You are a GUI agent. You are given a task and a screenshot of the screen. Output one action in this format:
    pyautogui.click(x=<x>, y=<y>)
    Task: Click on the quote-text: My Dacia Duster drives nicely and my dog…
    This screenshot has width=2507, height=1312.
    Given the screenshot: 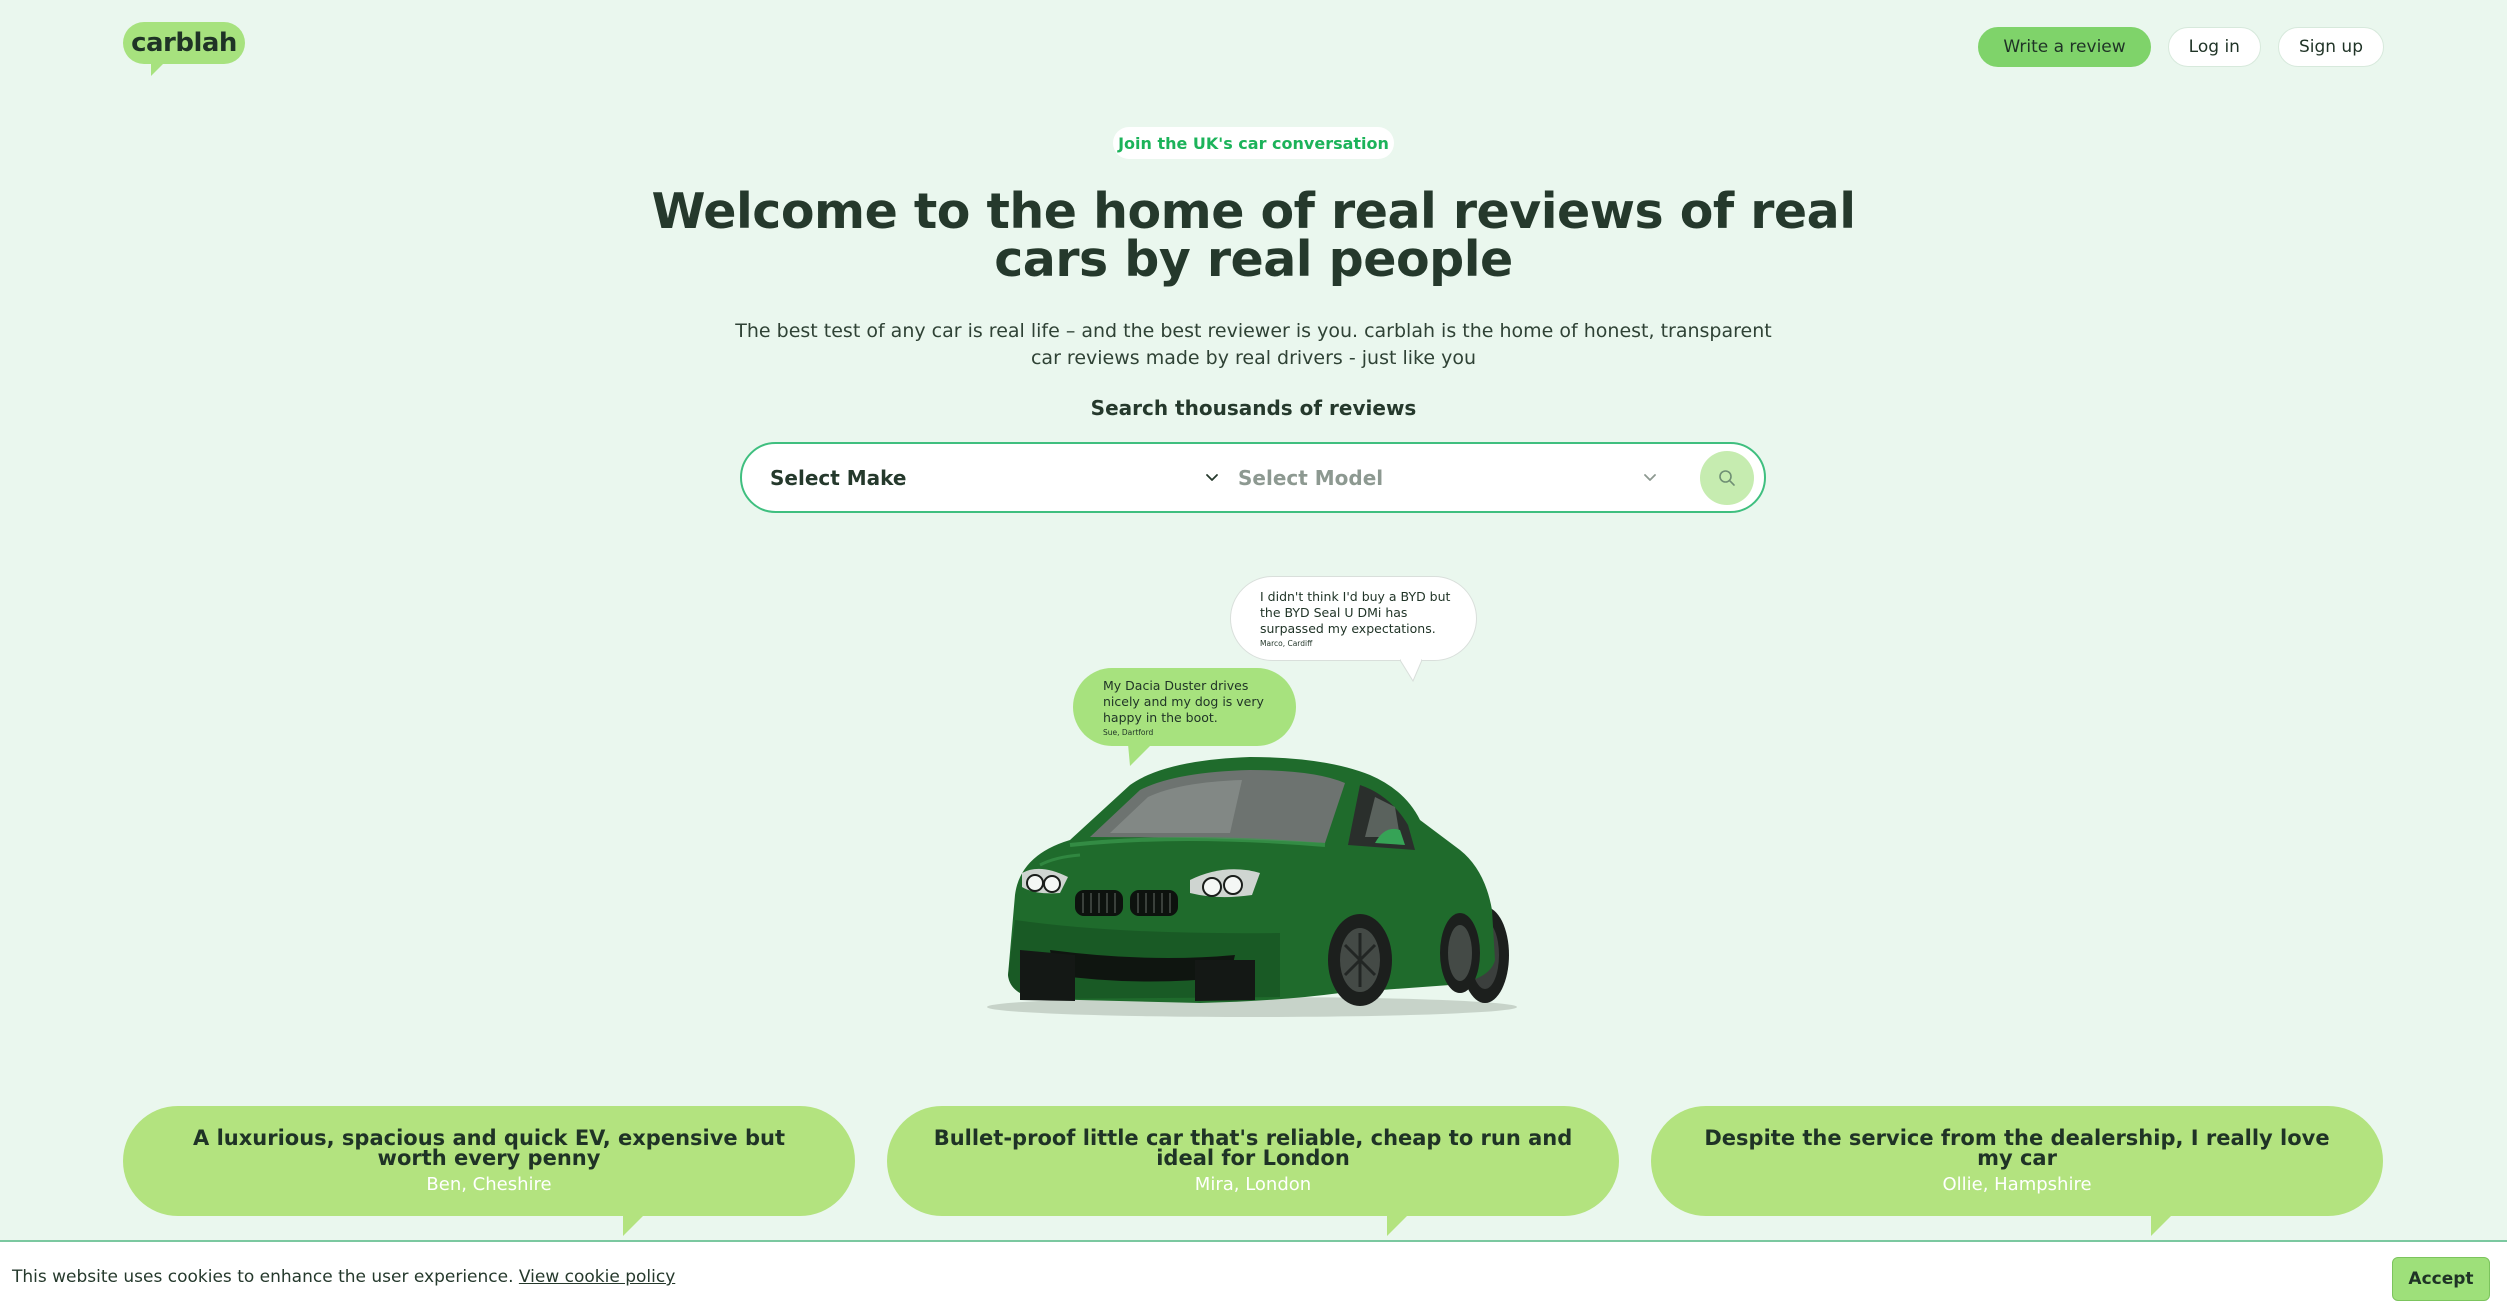 What is the action you would take?
    pyautogui.click(x=1183, y=701)
    